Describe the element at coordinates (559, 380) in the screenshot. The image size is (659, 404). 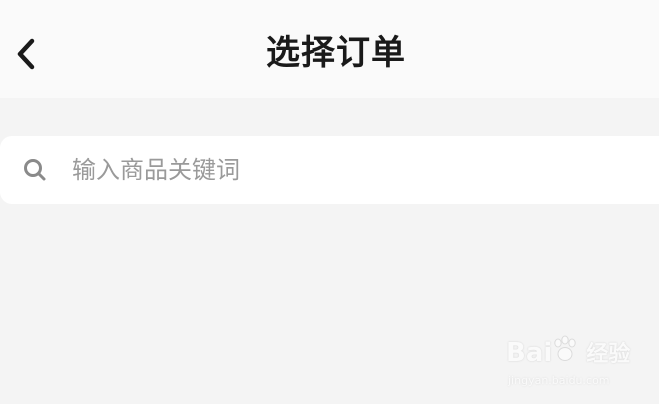
I see `watermark-url: jingyan.baidu.com` at that location.